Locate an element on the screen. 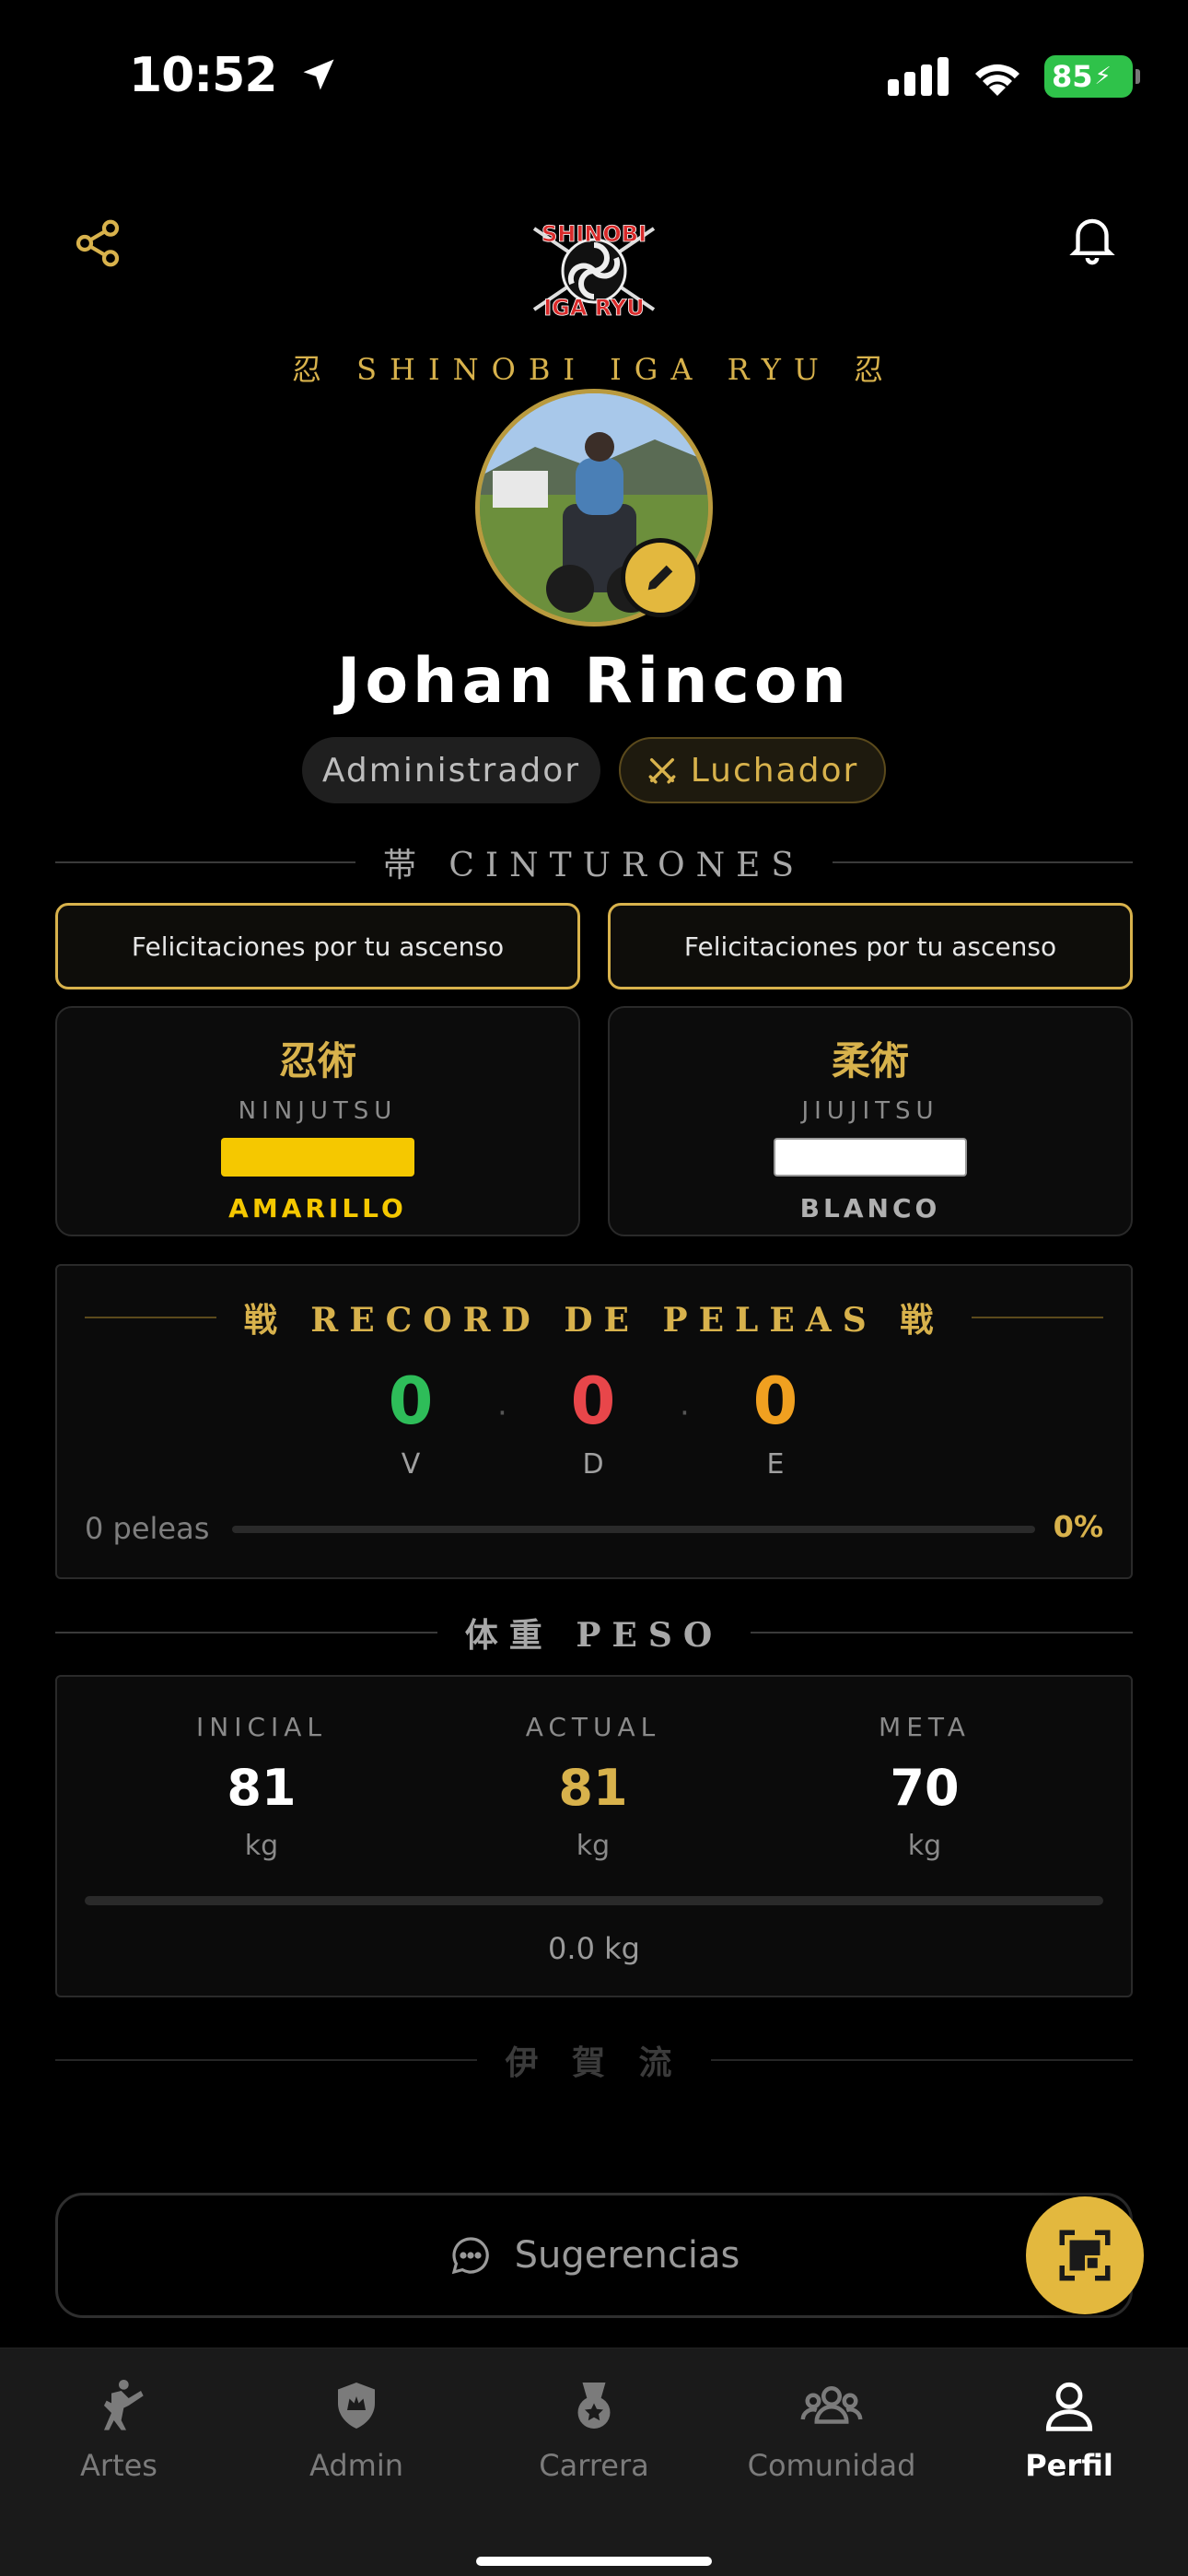 The image size is (1188, 2576). cellular-signal-icon is located at coordinates (918, 76).